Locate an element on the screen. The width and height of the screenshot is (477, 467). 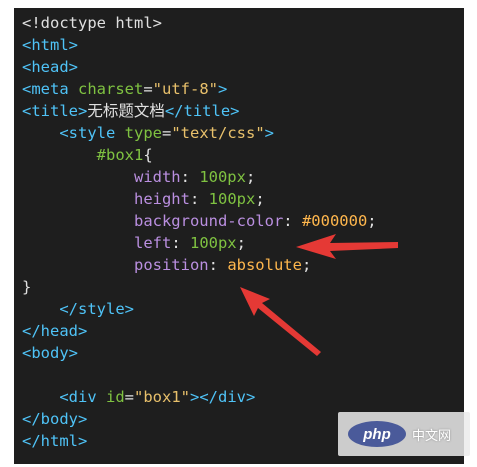
code-token: <head> is located at coordinates (50, 67).